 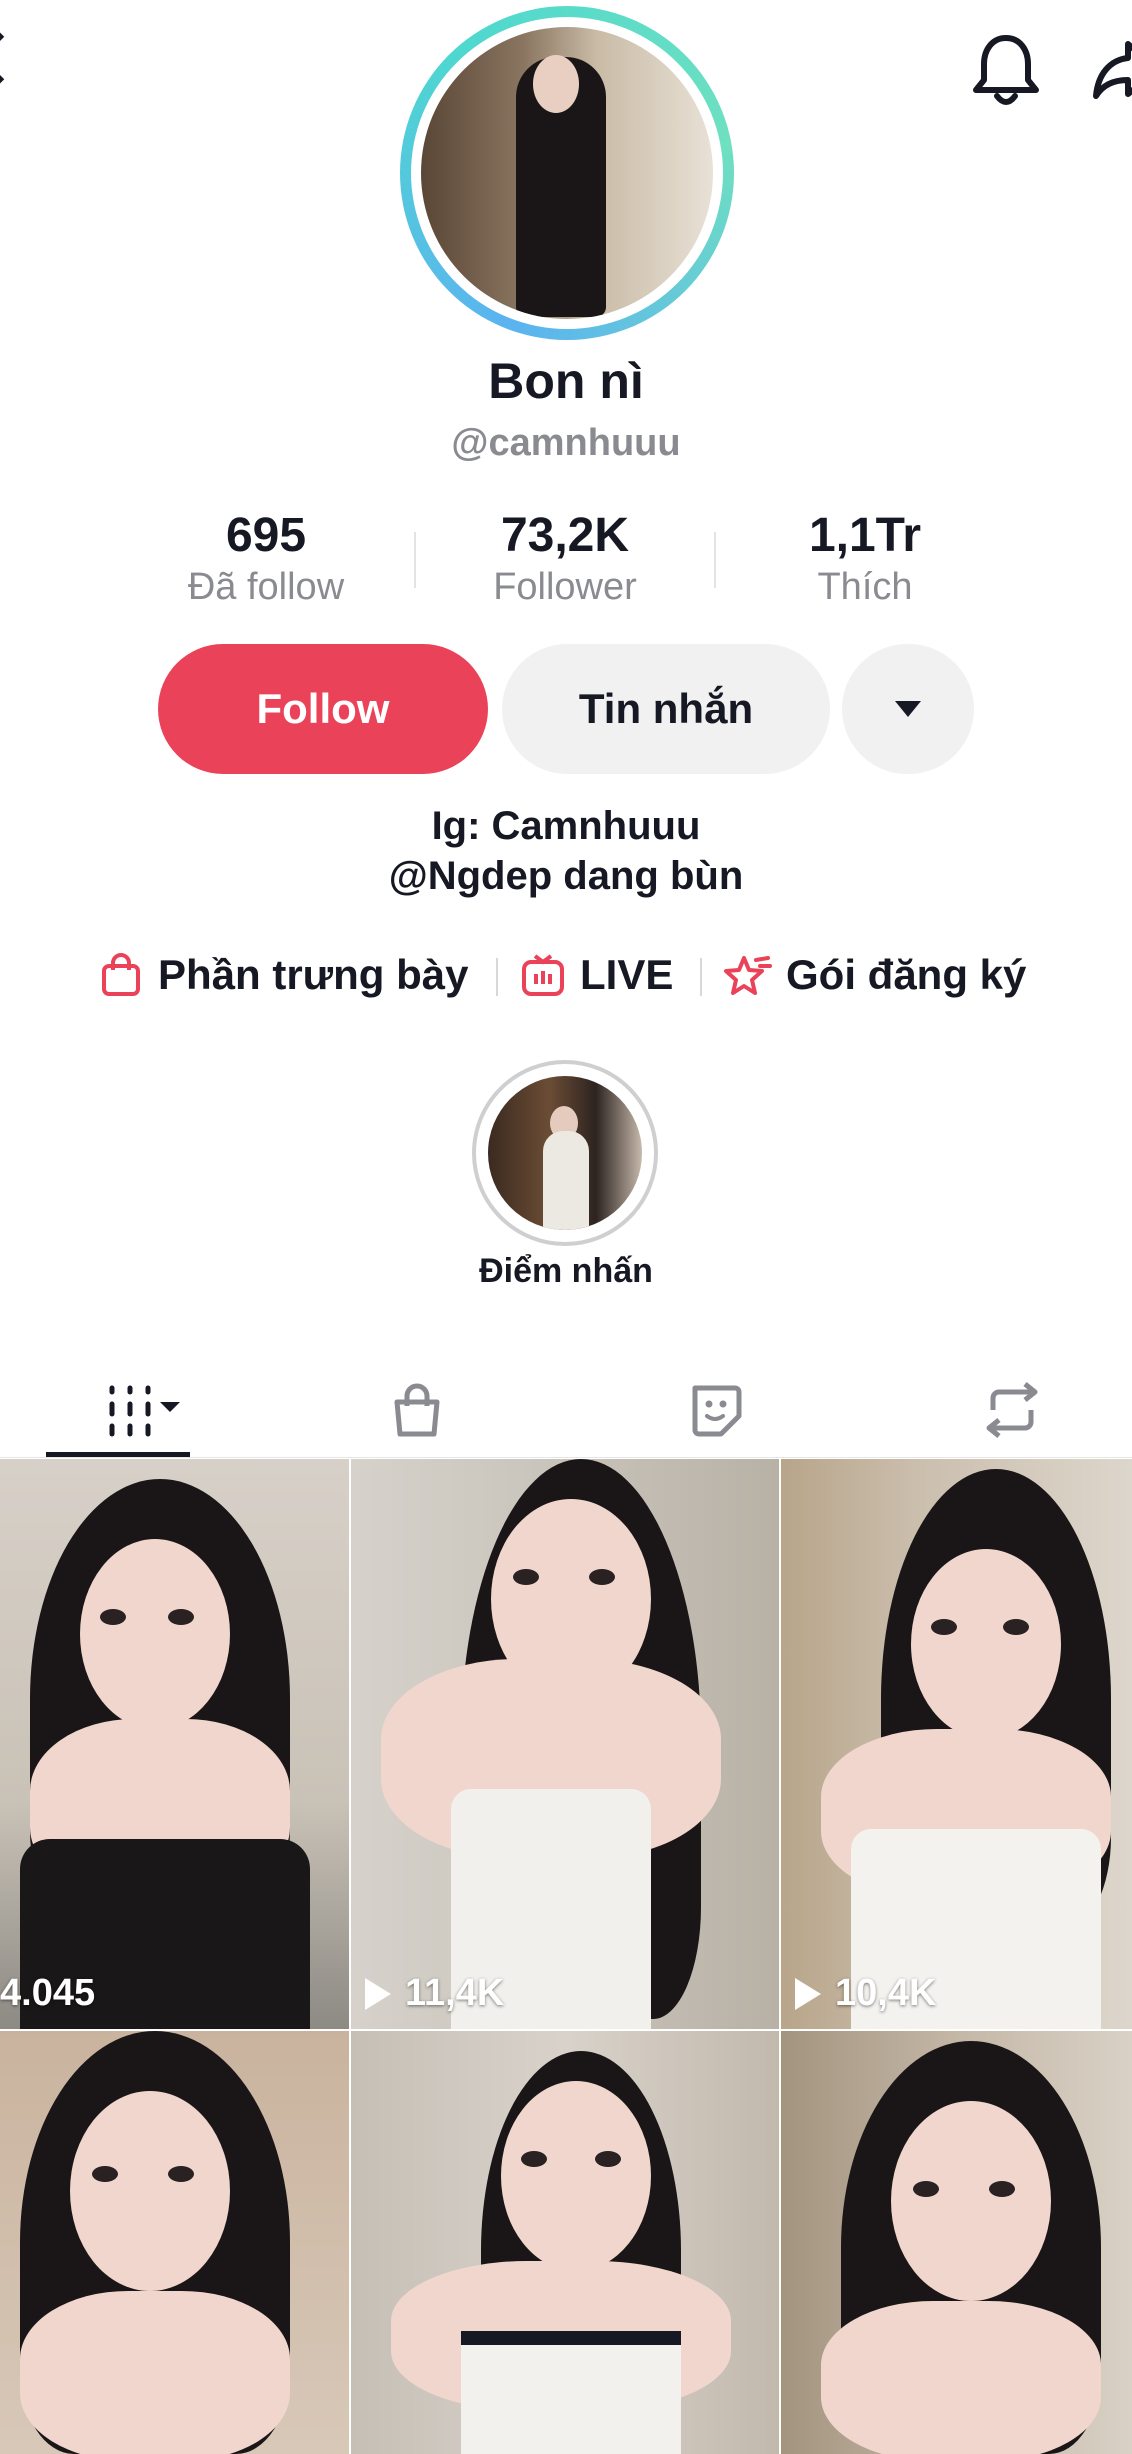 I want to click on live-link-label: LIVE, so click(x=627, y=974).